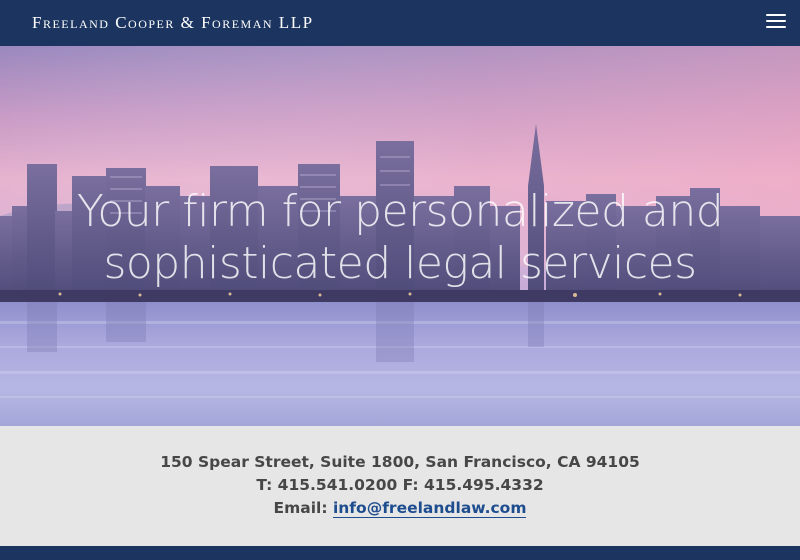 The width and height of the screenshot is (800, 560). Describe the element at coordinates (173, 23) in the screenshot. I see `firm-name-logo: Freeland Cooper & Foreman LLP` at that location.